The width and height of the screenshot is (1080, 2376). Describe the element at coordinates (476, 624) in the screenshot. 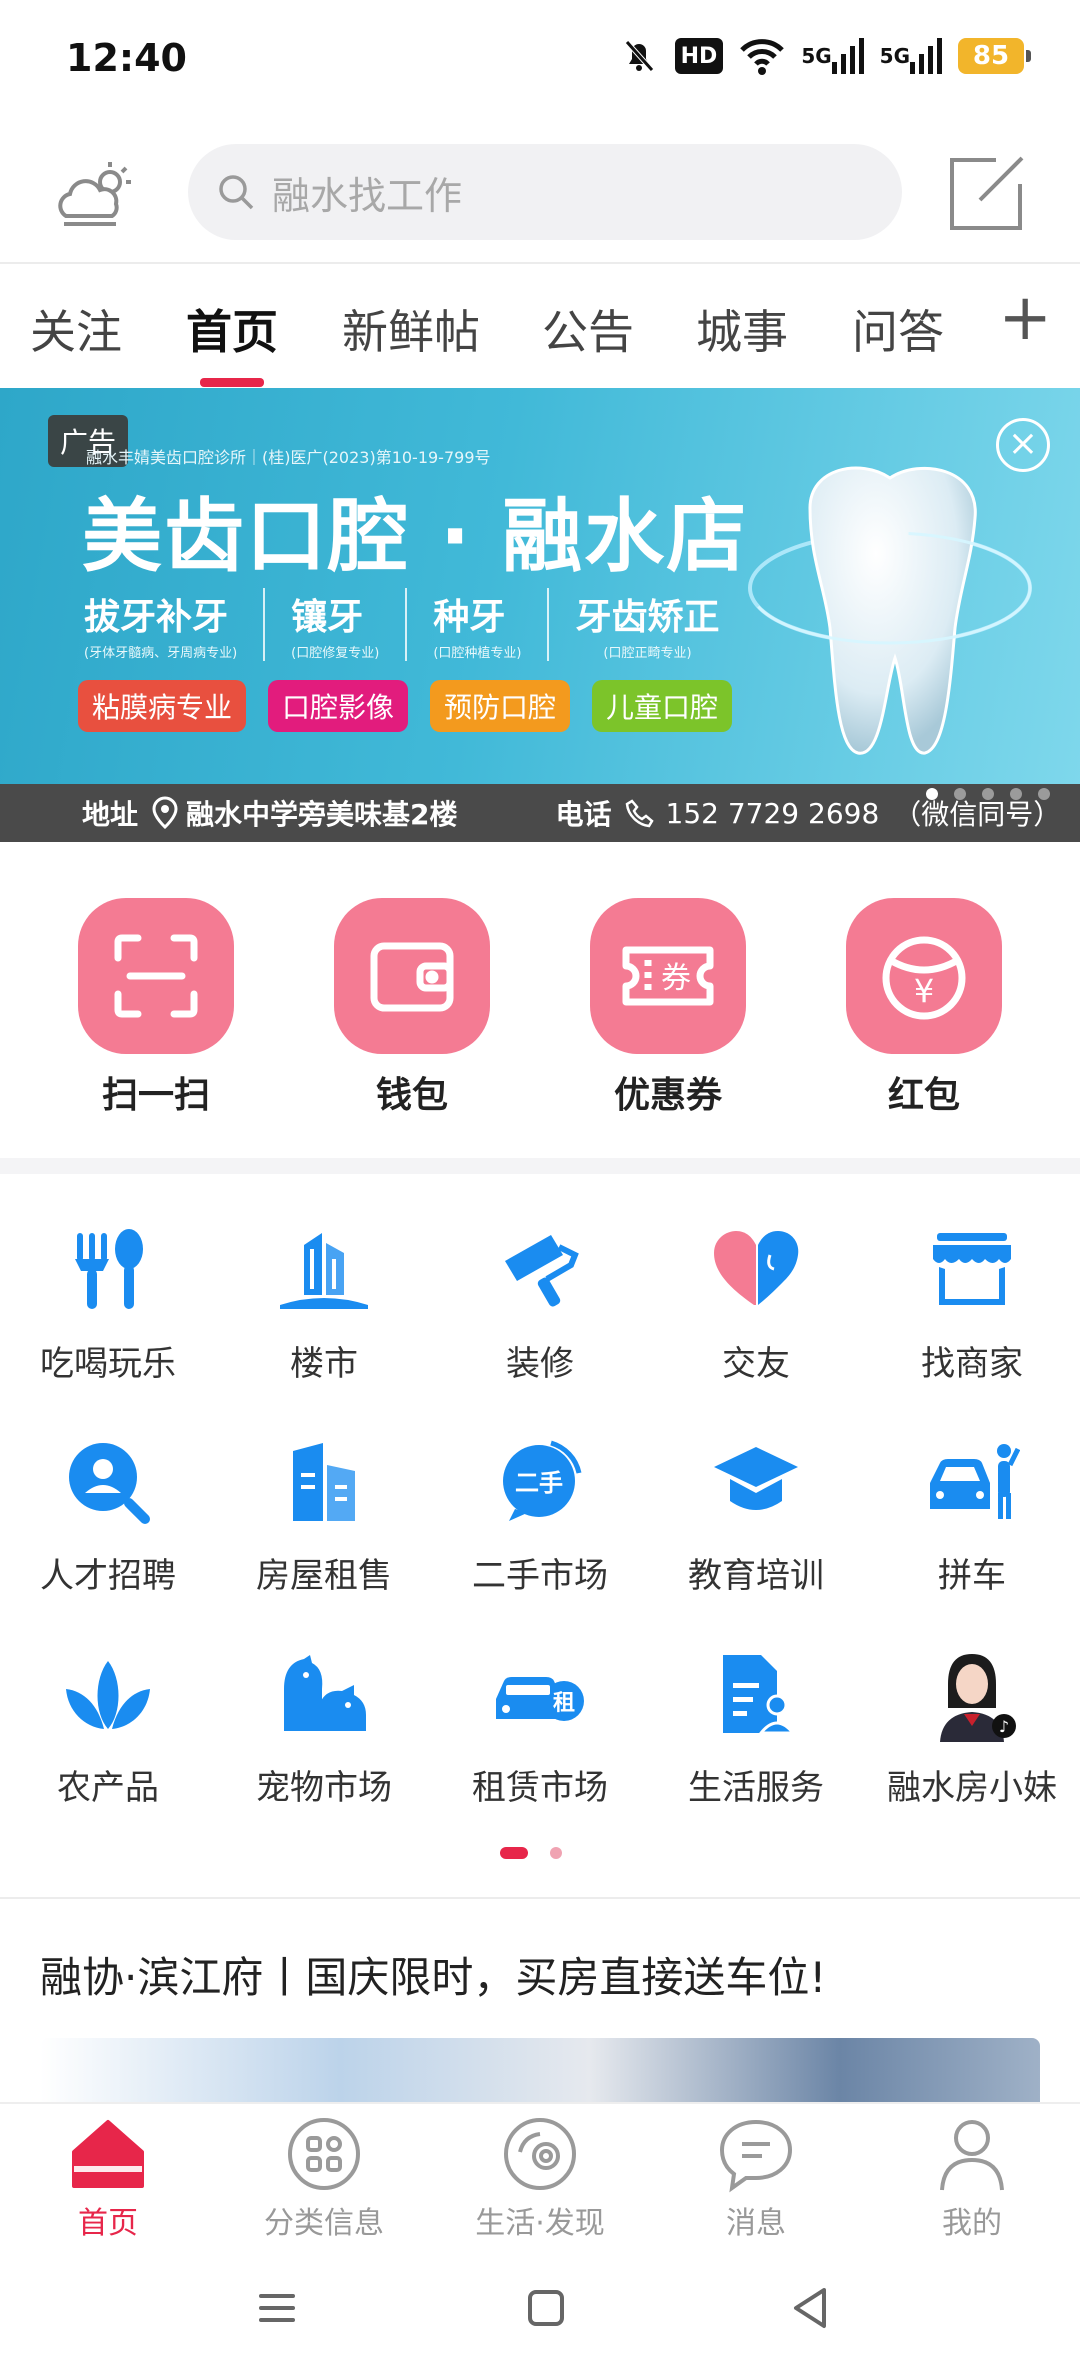

I see `ad-service: 种牙 (口腔种植专业)` at that location.